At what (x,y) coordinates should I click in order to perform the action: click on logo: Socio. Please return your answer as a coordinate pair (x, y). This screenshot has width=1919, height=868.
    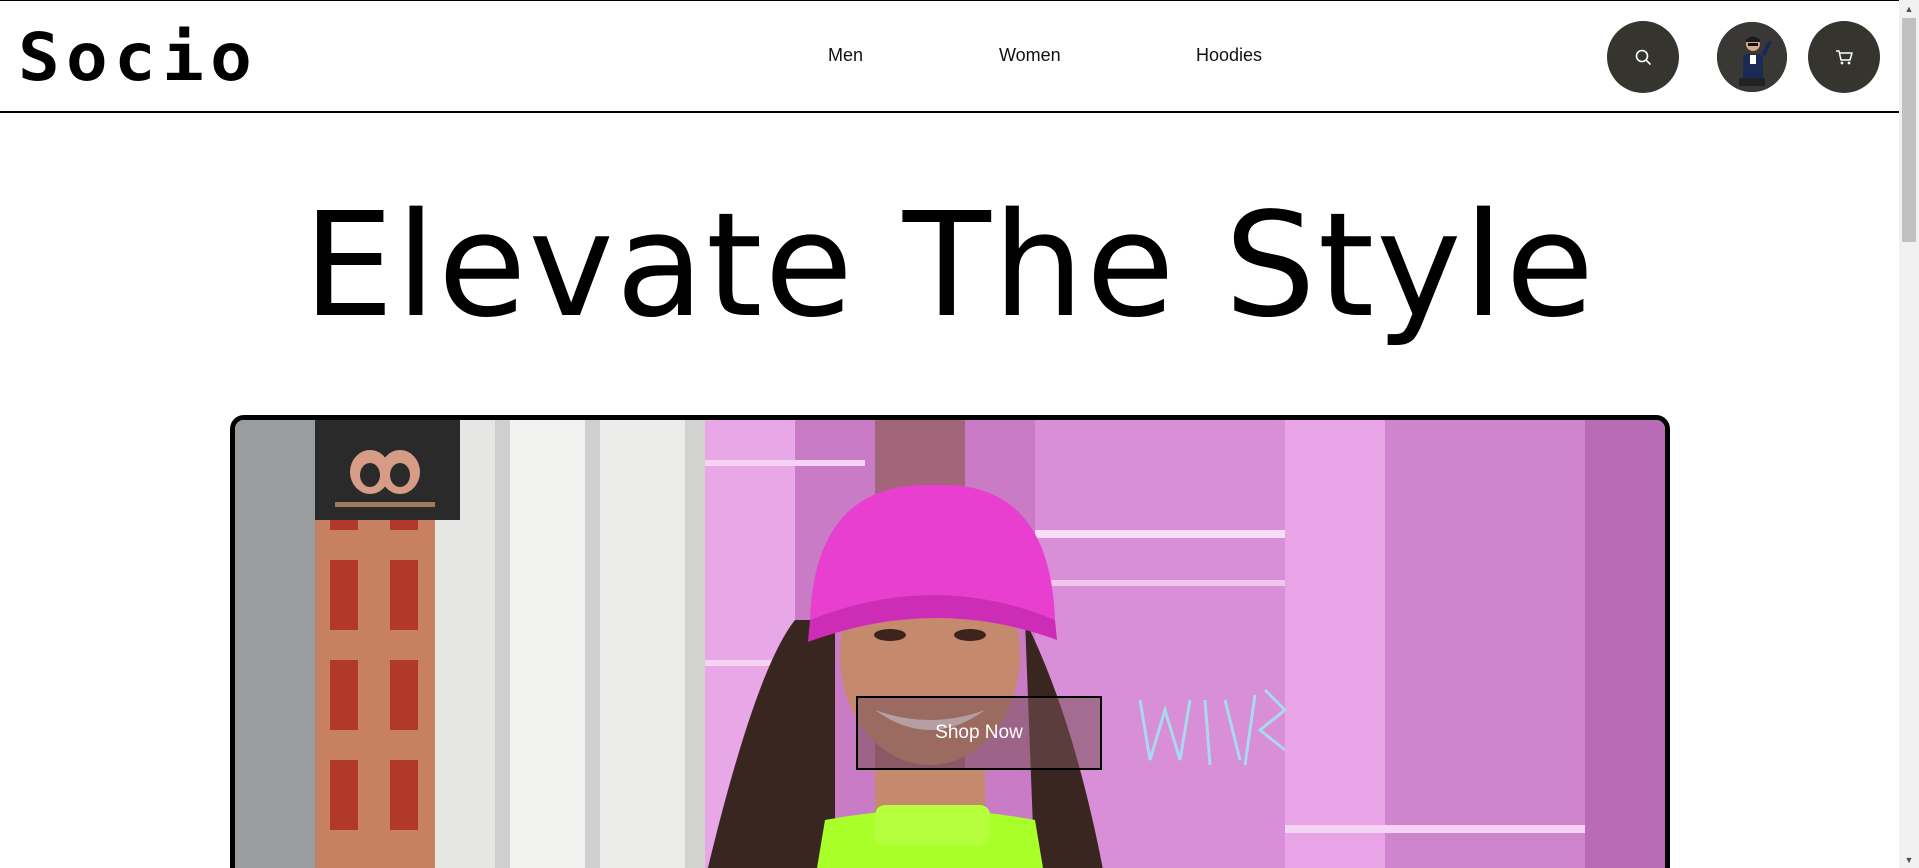
    Looking at the image, I should click on (138, 58).